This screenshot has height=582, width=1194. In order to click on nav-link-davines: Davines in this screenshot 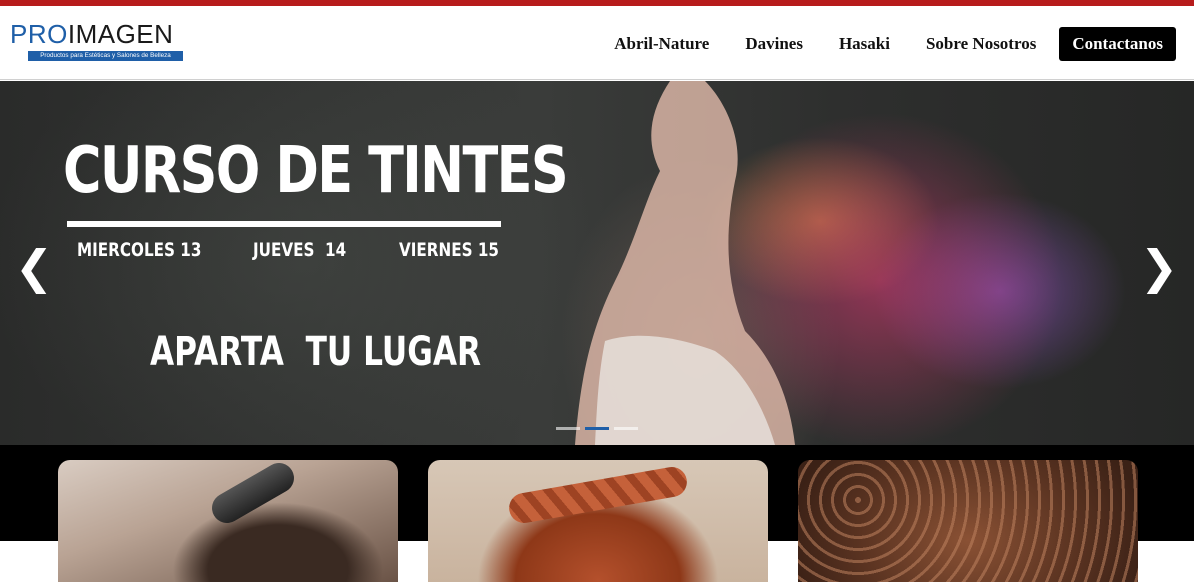, I will do `click(774, 44)`.